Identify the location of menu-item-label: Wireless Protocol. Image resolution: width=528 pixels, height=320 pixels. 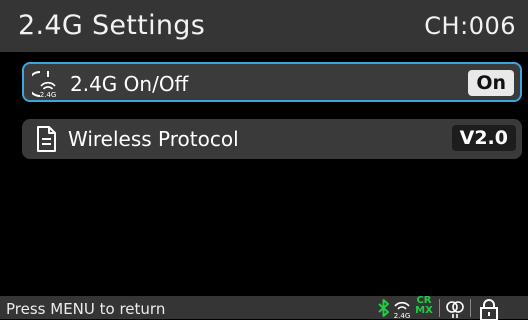
(153, 139).